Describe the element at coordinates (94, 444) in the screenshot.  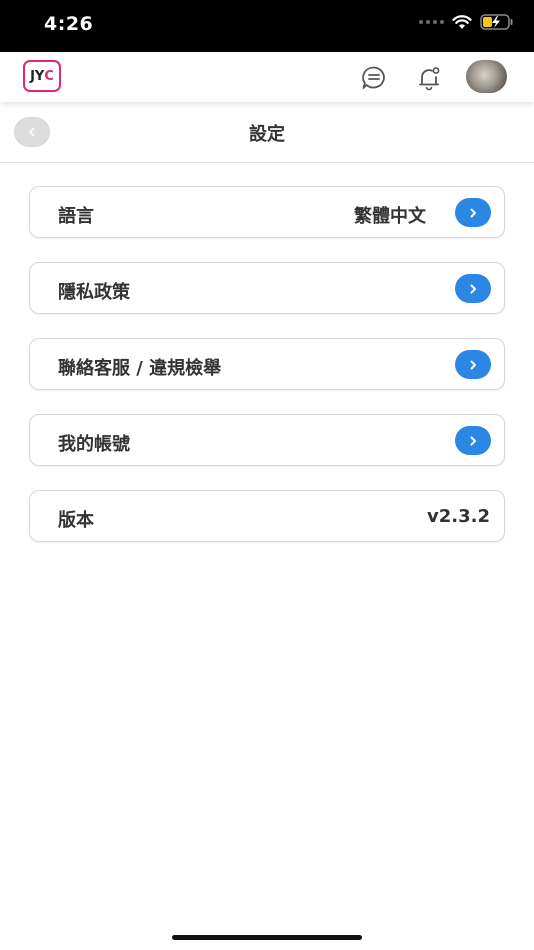
I see `settings-item-label: 我的帳號` at that location.